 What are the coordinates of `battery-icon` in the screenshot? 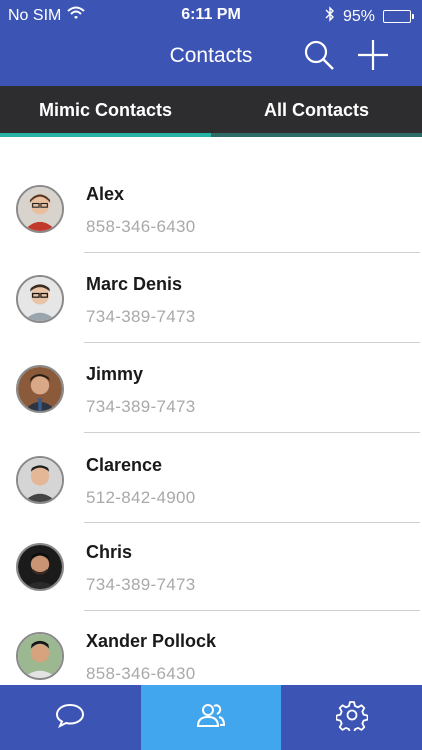 It's located at (398, 16).